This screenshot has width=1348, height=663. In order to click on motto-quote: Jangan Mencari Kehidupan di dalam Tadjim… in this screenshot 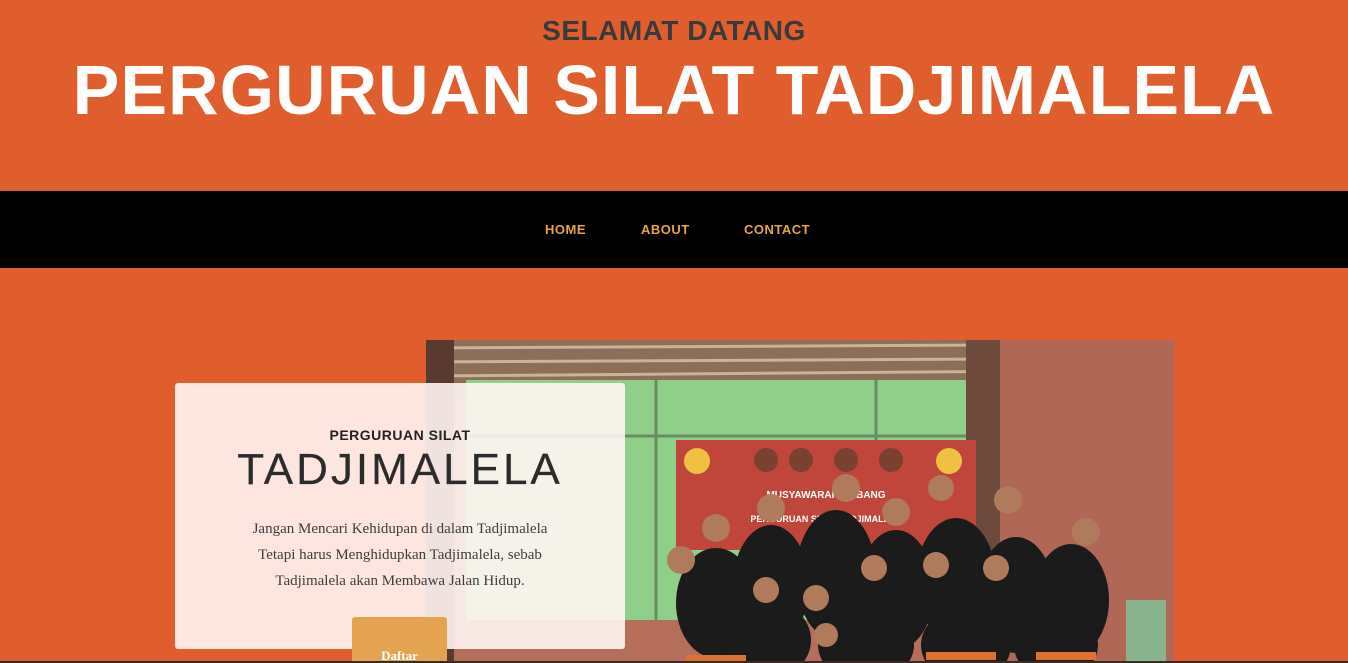, I will do `click(400, 555)`.